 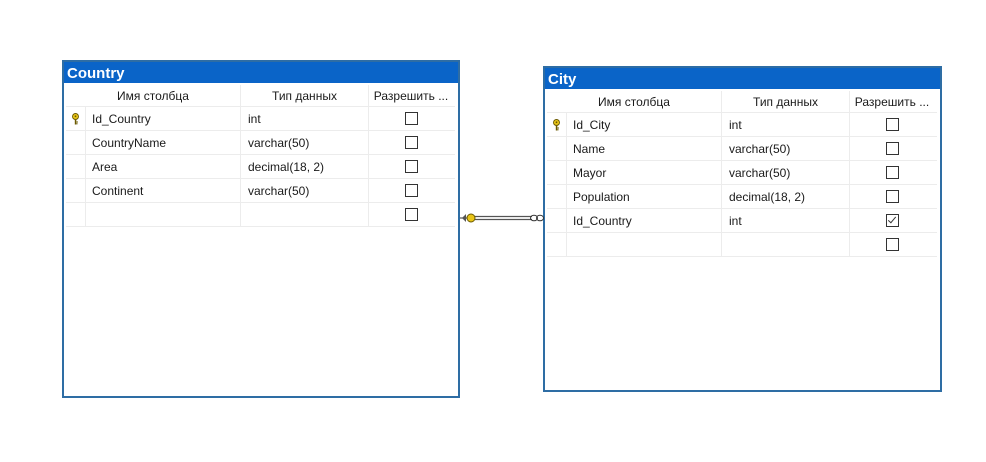 What do you see at coordinates (537, 218) in the screenshot?
I see `relationship-infinity-icon` at bounding box center [537, 218].